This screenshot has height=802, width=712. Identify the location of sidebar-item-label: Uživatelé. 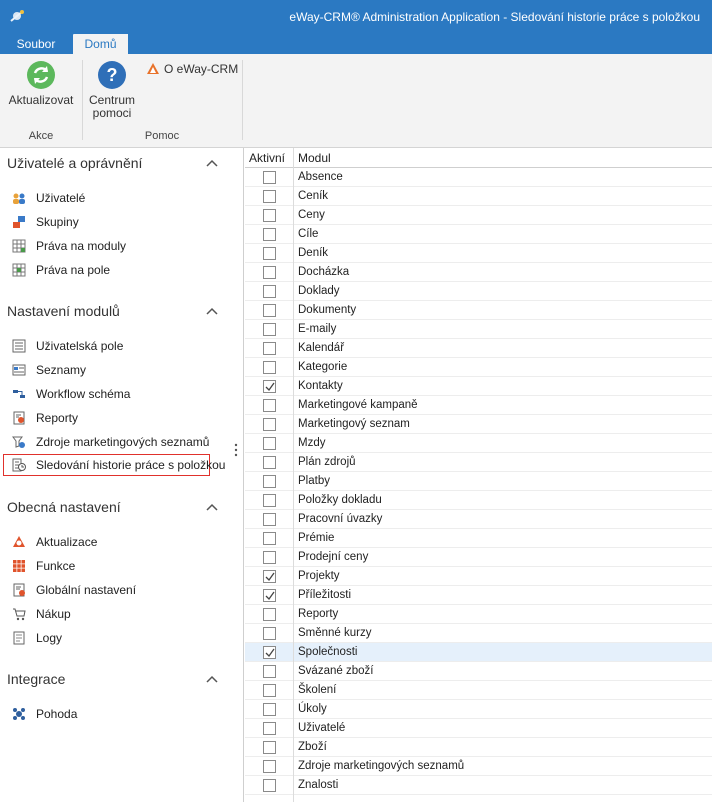
(61, 198).